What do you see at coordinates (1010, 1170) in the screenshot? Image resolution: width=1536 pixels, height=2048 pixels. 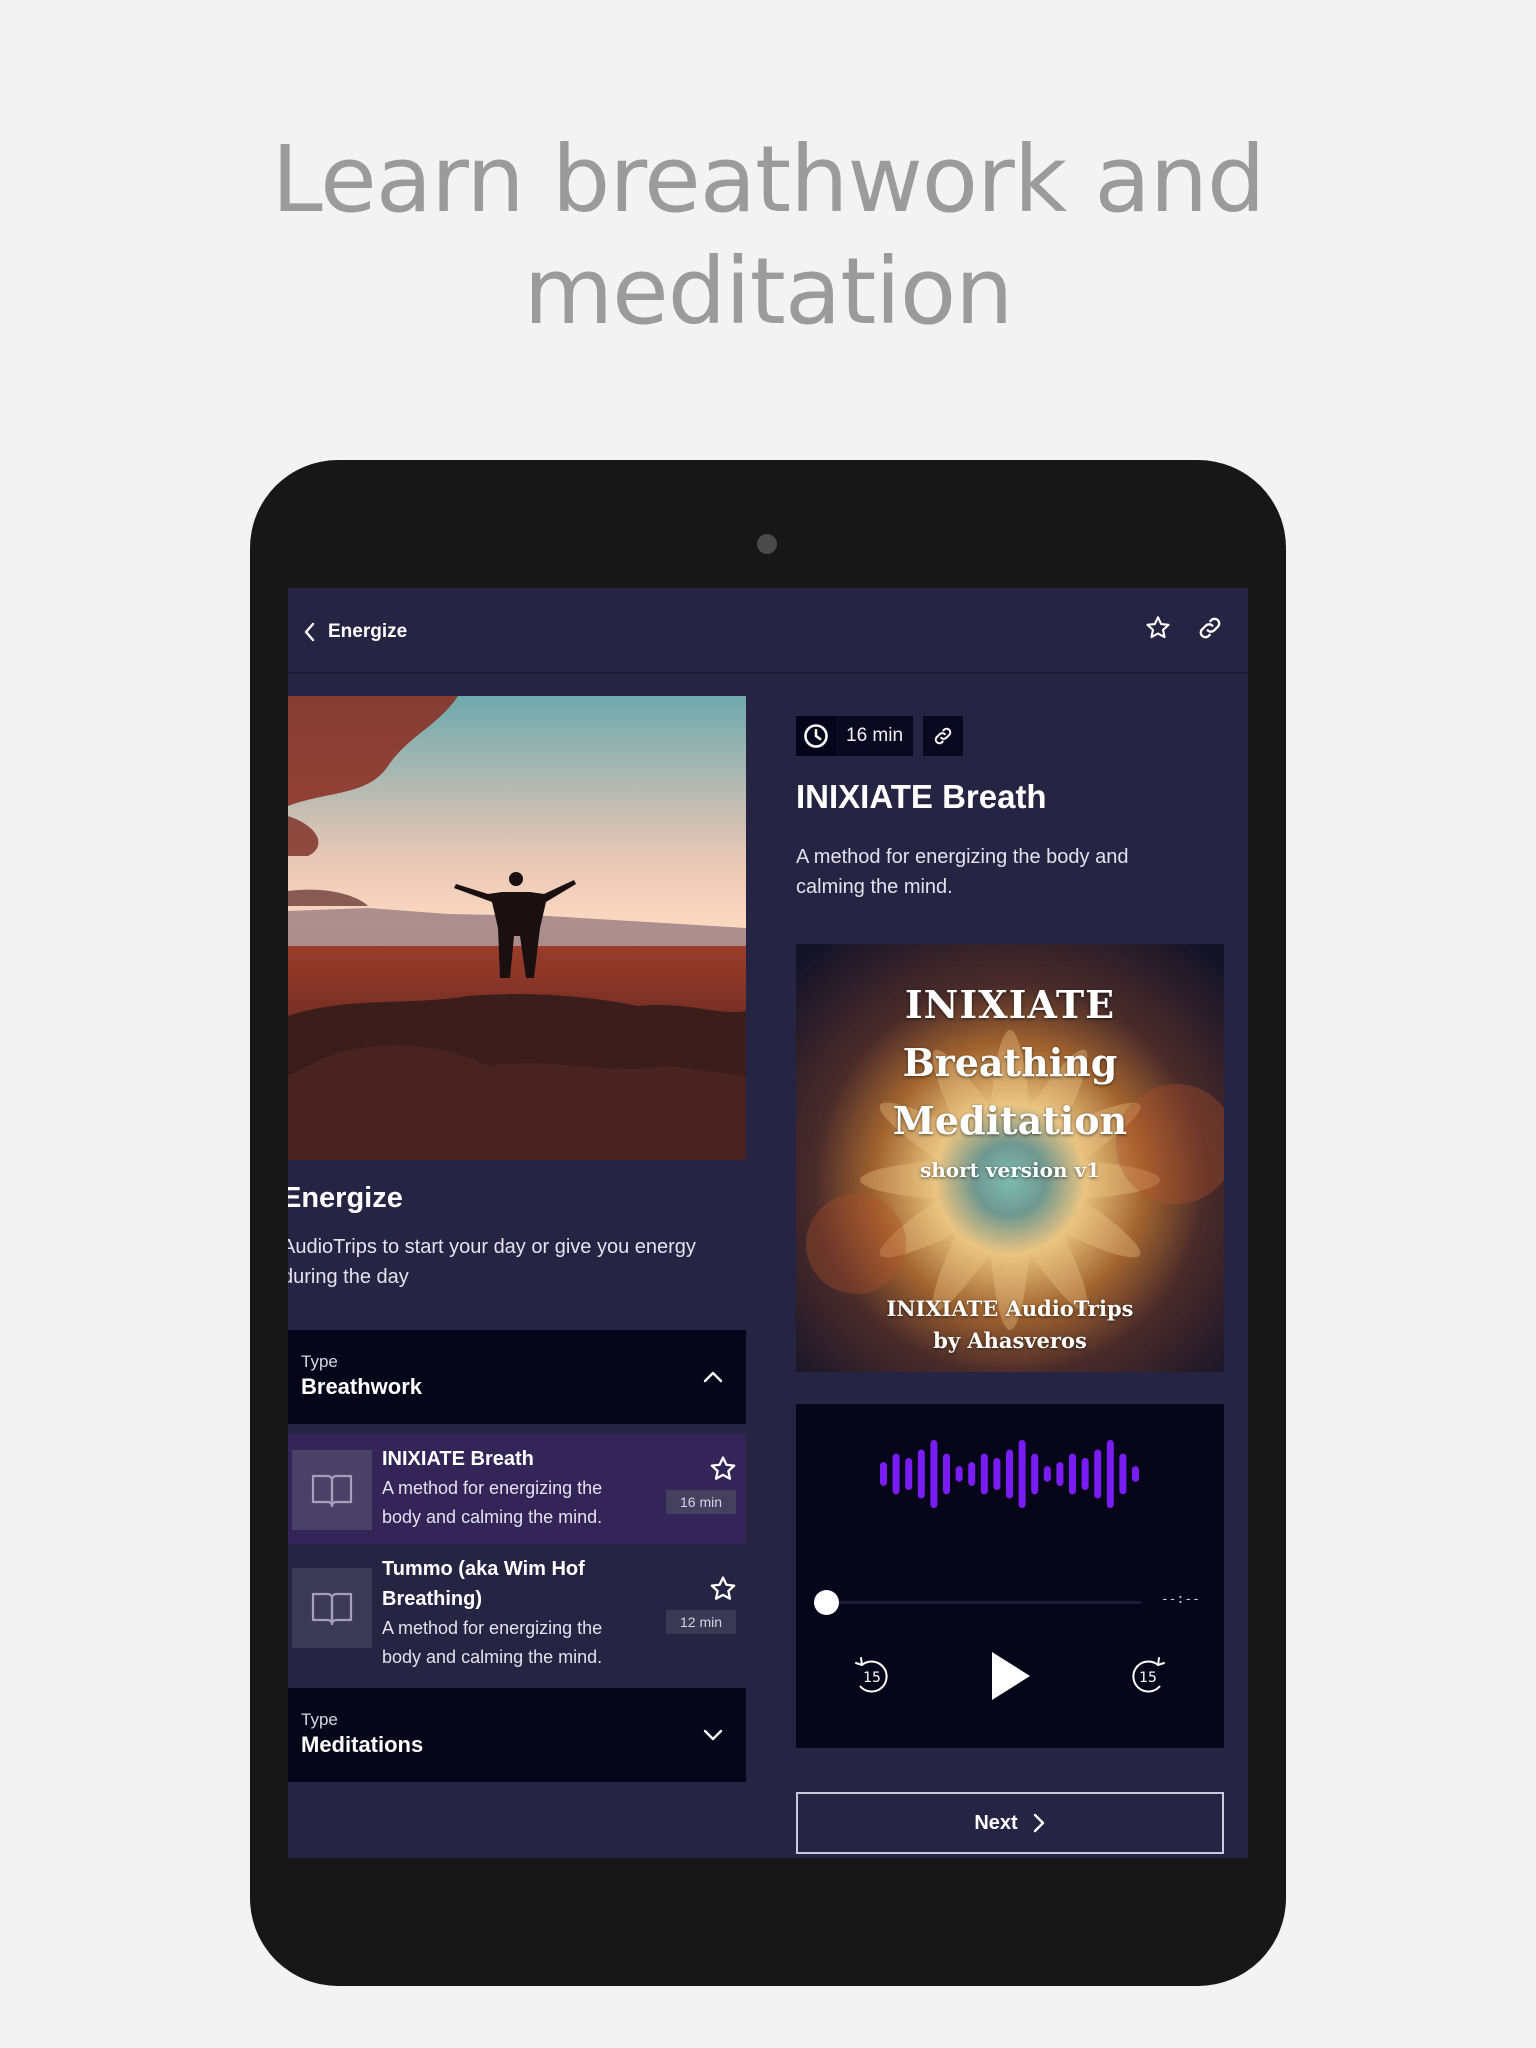 I see `cover-line: short version v1` at bounding box center [1010, 1170].